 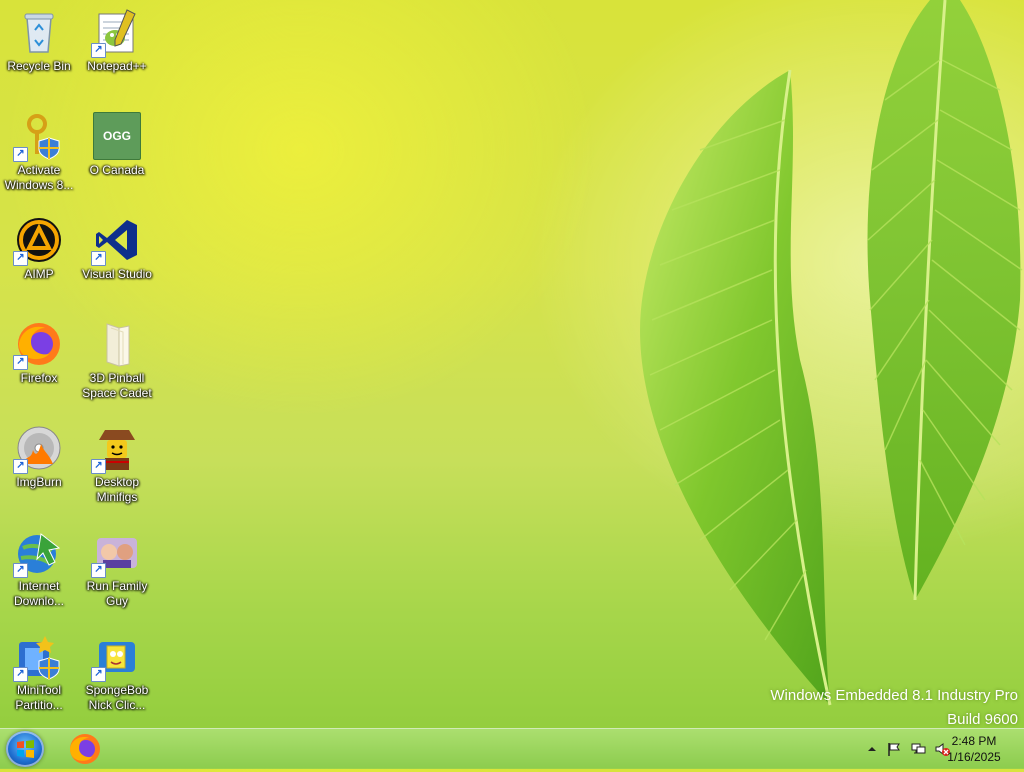 I want to click on firefox-icon: ↗, so click(x=38, y=345).